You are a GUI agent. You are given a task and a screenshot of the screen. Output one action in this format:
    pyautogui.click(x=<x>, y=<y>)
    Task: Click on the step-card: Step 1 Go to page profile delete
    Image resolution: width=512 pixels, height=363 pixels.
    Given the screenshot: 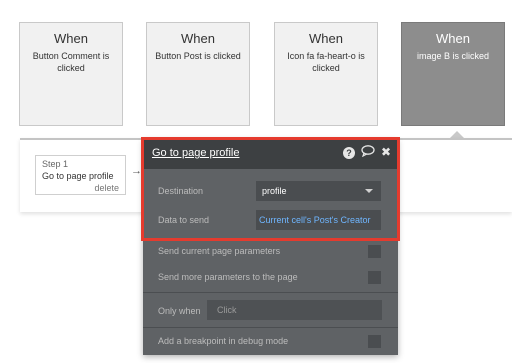 What is the action you would take?
    pyautogui.click(x=80, y=175)
    